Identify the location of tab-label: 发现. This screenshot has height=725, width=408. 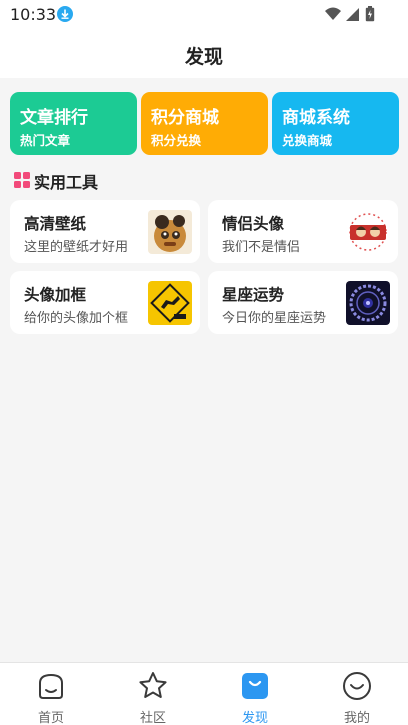
(254, 718).